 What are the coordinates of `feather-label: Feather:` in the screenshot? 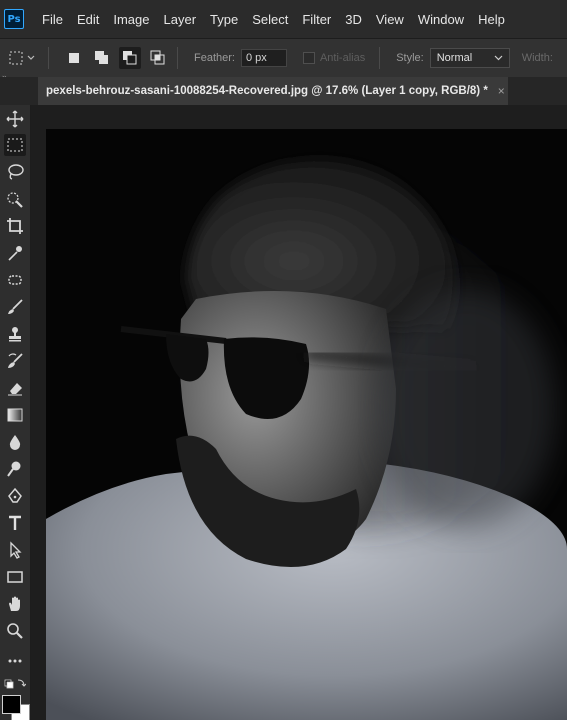 It's located at (214, 58).